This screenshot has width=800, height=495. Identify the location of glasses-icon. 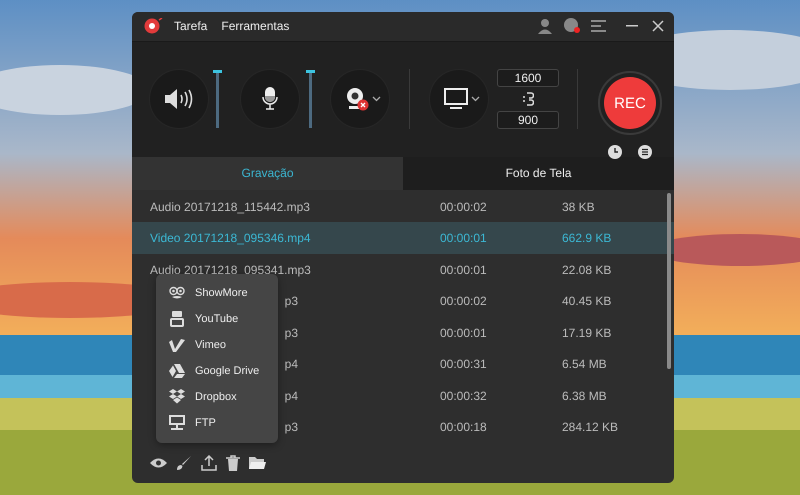
(177, 293).